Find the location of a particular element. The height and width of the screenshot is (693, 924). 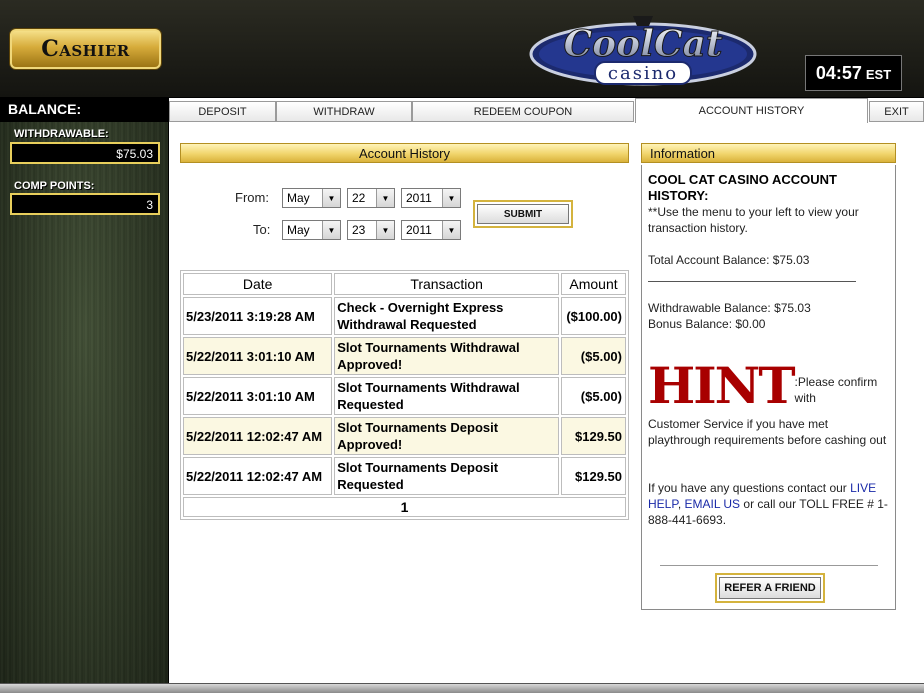

header: Cashier CoolCat casino 04:57 EST is located at coordinates (462, 49).